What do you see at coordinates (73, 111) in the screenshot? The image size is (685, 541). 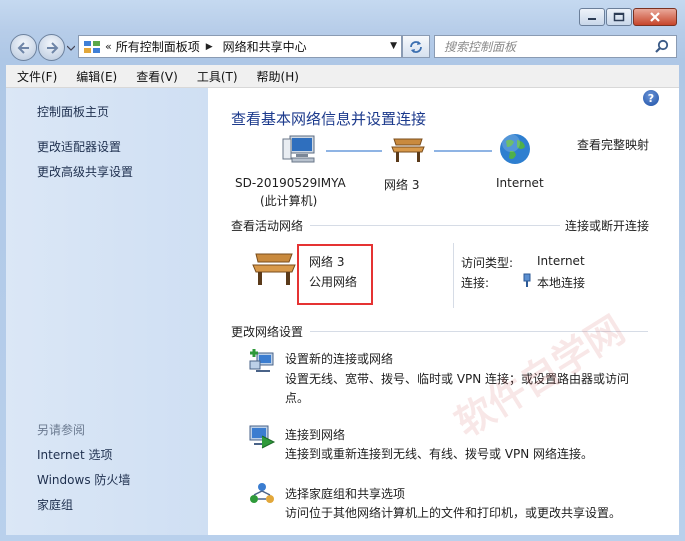 I see `sidebar-link-home: 控制面板主页` at bounding box center [73, 111].